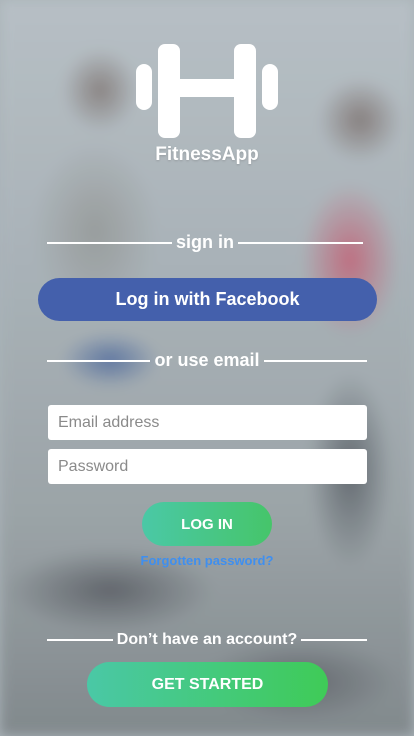 The height and width of the screenshot is (736, 414). What do you see at coordinates (207, 299) in the screenshot?
I see `facebook-login-button: Log in with Facebook` at bounding box center [207, 299].